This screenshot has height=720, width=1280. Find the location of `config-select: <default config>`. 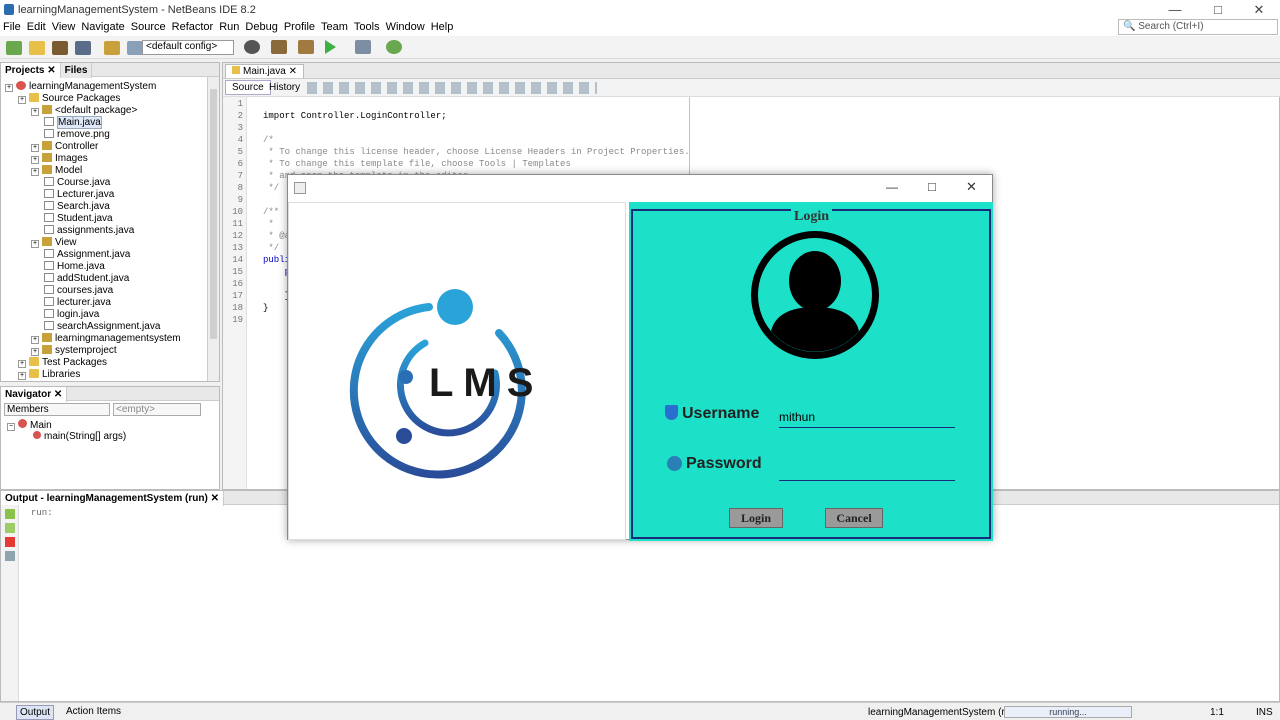

config-select: <default config> is located at coordinates (188, 47).